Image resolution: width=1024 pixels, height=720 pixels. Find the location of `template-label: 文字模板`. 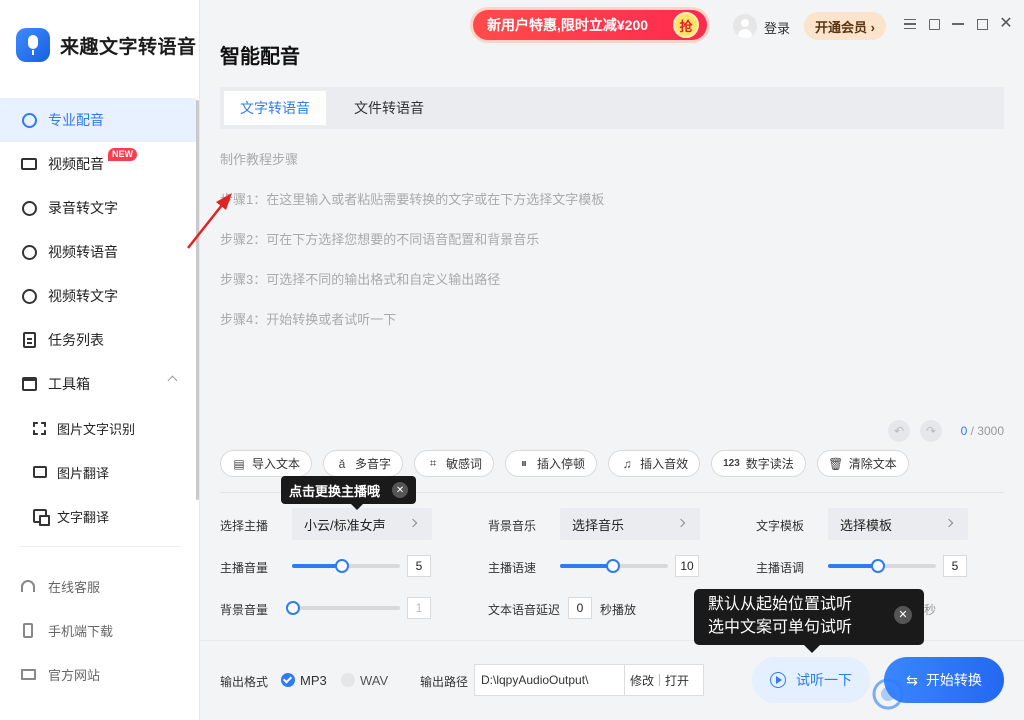

template-label: 文字模板 is located at coordinates (780, 526).